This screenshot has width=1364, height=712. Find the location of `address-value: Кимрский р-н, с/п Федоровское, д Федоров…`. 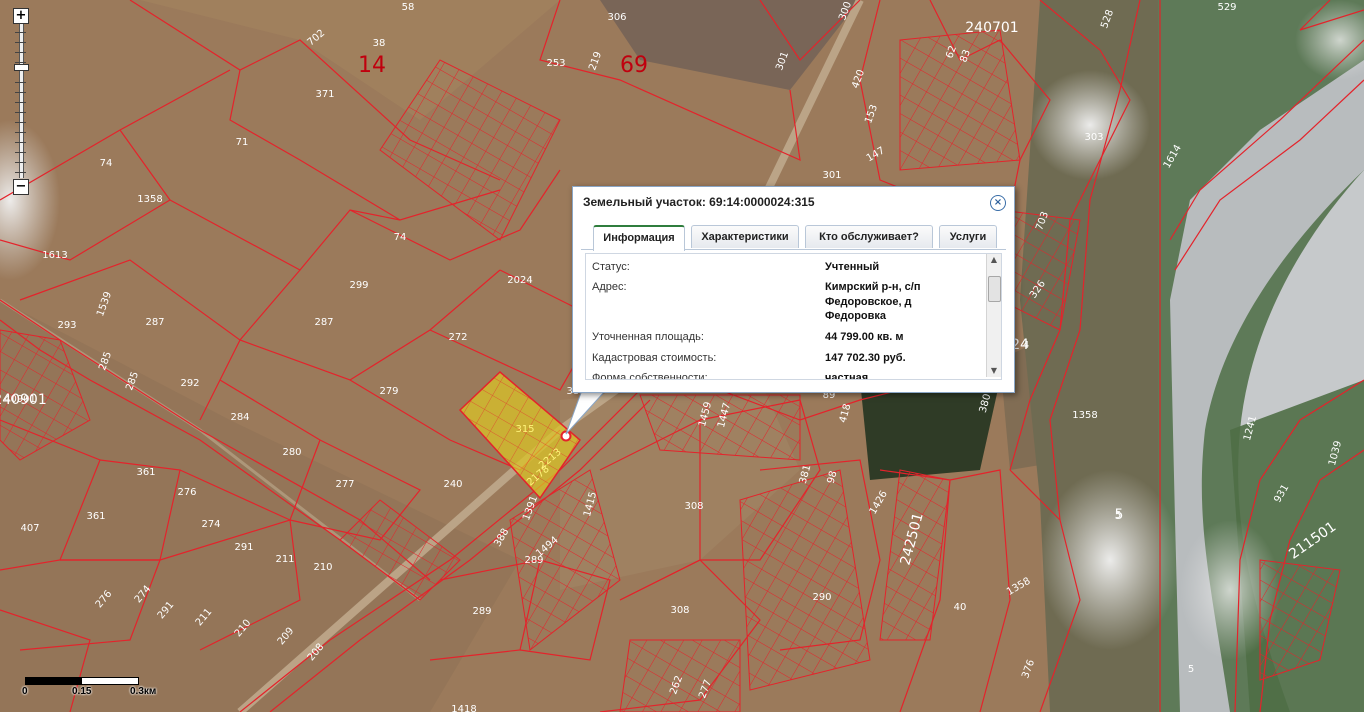

address-value: Кимрский р-н, с/п Федоровское, д Федоров… is located at coordinates (873, 301).